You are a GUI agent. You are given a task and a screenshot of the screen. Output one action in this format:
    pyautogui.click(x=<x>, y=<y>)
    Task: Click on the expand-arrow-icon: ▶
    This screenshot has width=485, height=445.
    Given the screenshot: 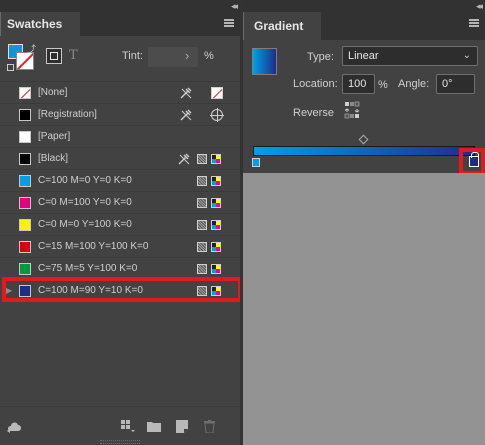 What is the action you would take?
    pyautogui.click(x=9, y=291)
    